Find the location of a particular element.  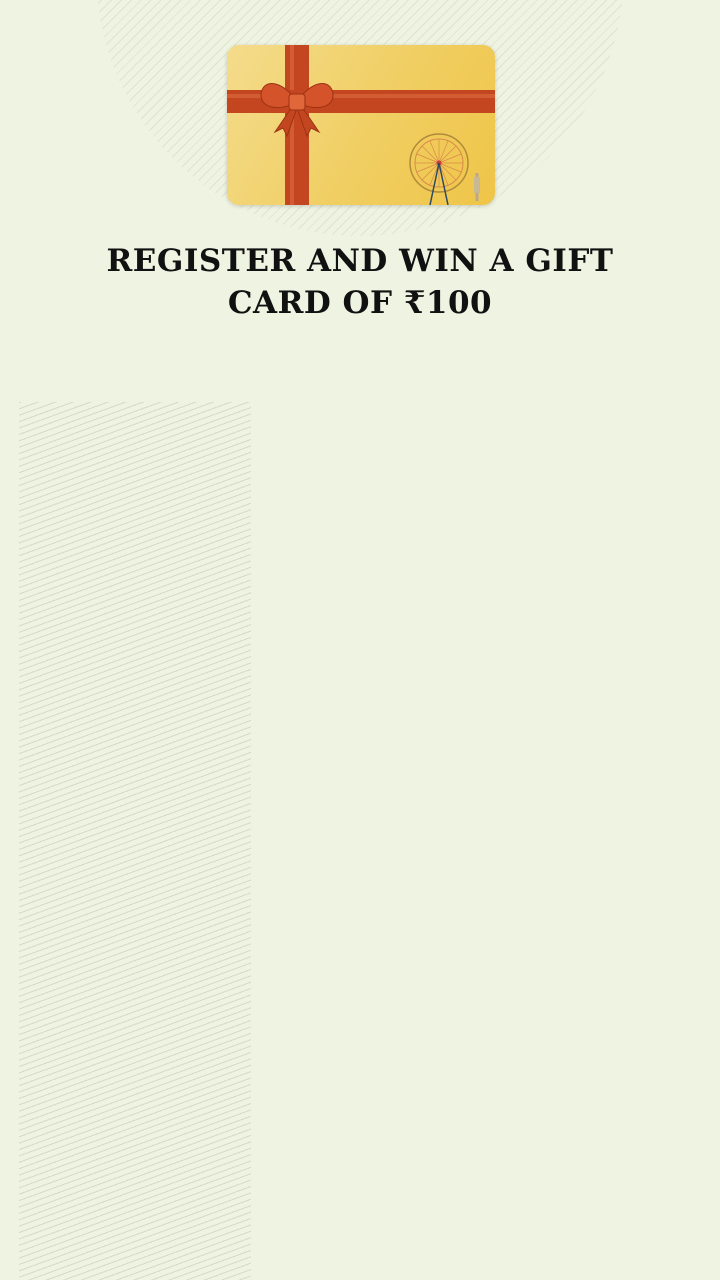

promo-headline-line1: REGISTER AND WIN A GIFT is located at coordinates (360, 261).